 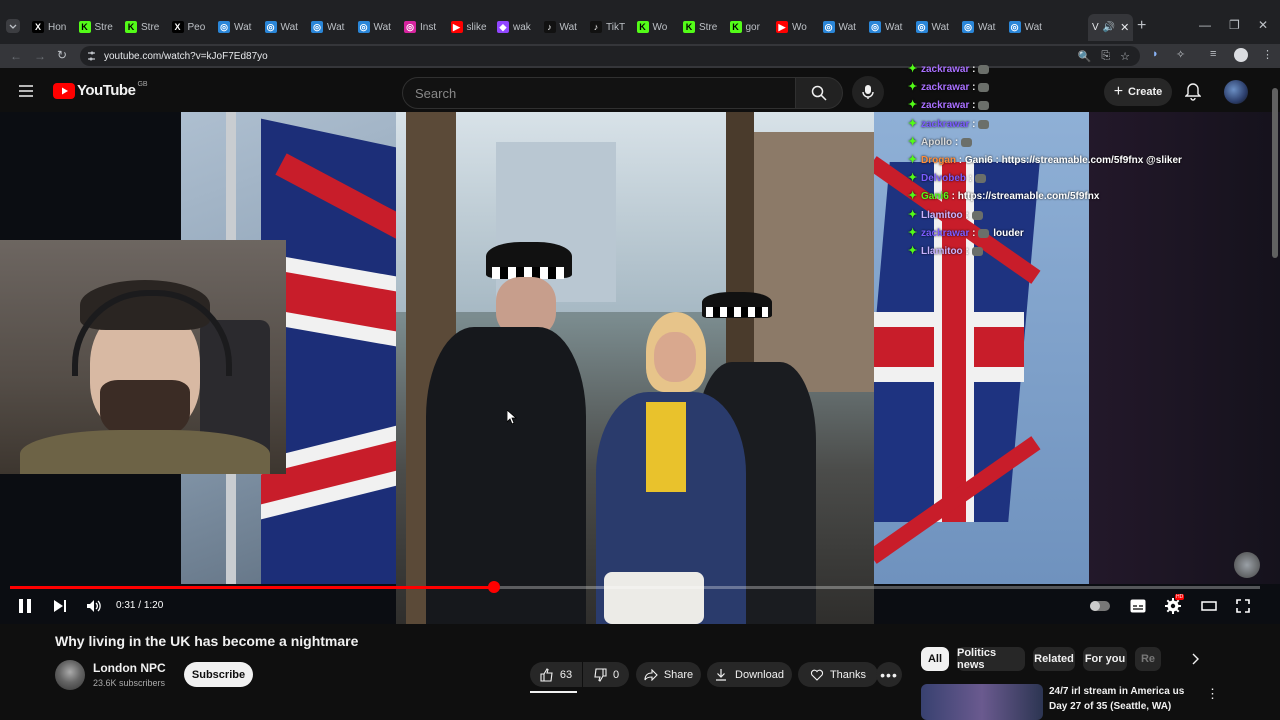 What do you see at coordinates (564, 27) in the screenshot?
I see `tab-11: ♪ Wat` at bounding box center [564, 27].